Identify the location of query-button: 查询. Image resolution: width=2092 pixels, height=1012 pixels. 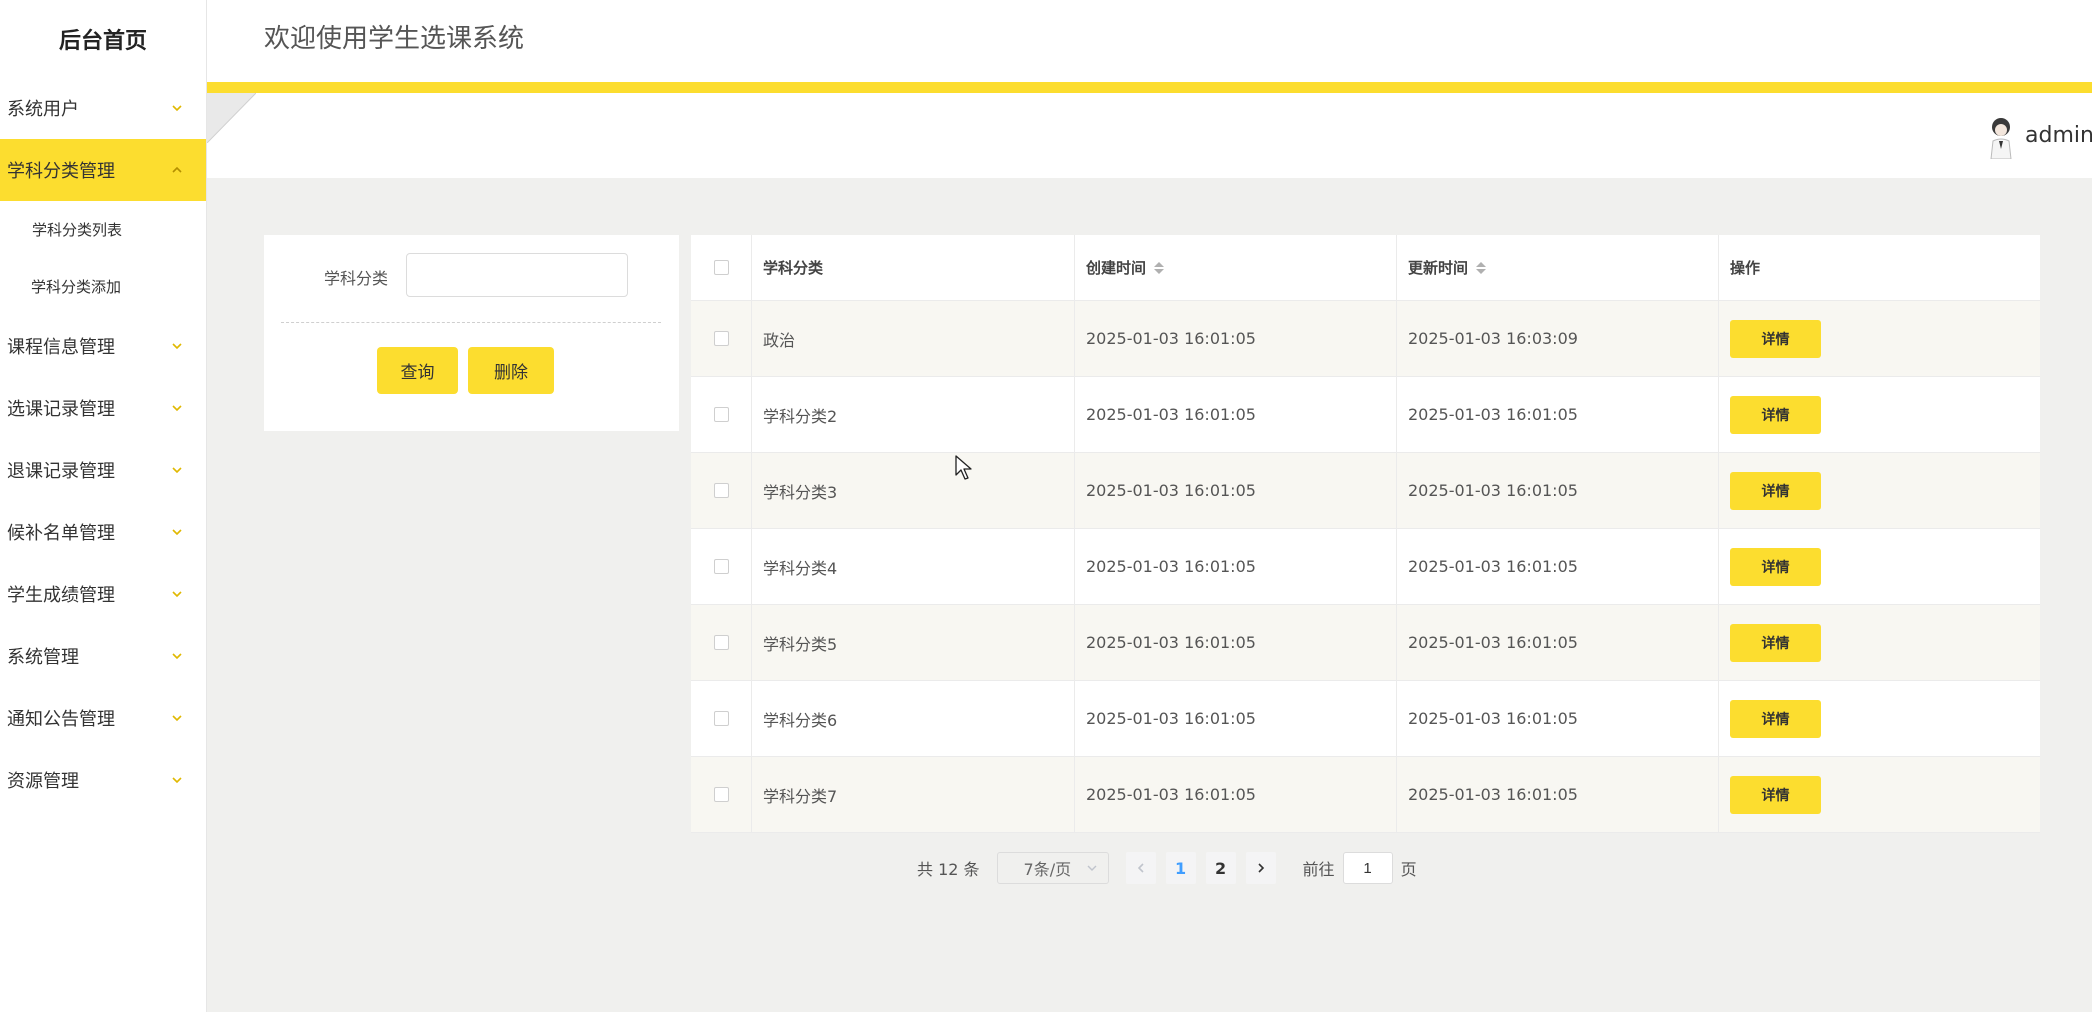
(417, 370).